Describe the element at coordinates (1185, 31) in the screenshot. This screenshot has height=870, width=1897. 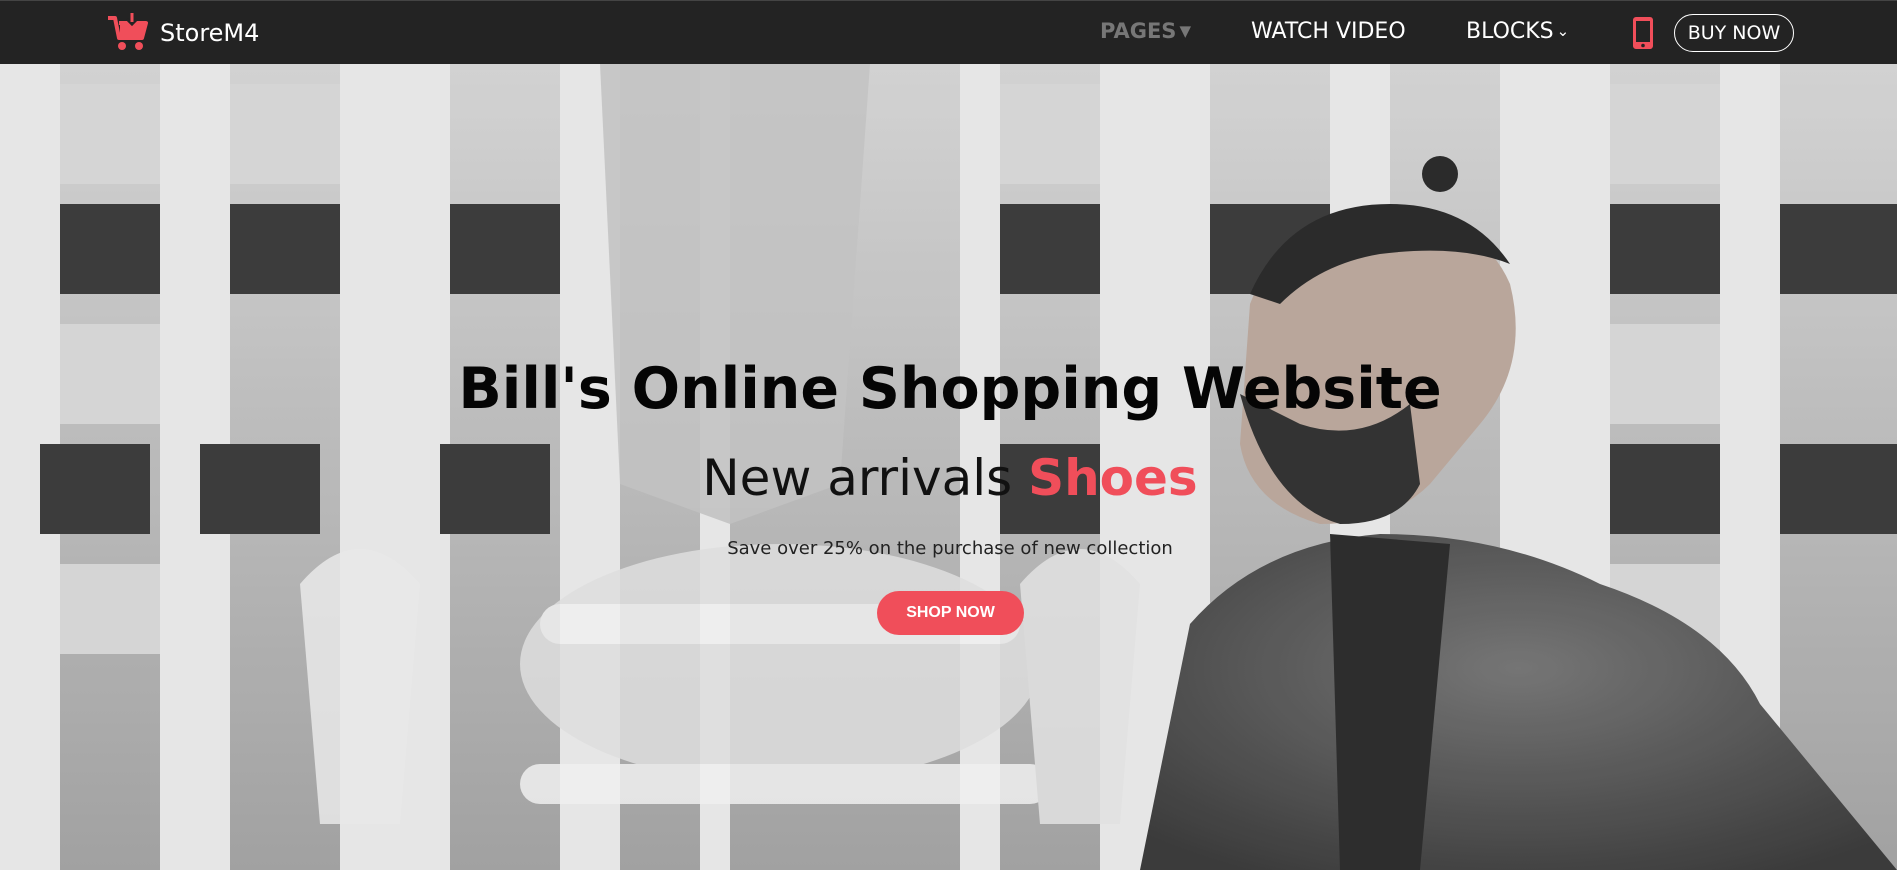
I see `caret-down-icon: ▼` at that location.